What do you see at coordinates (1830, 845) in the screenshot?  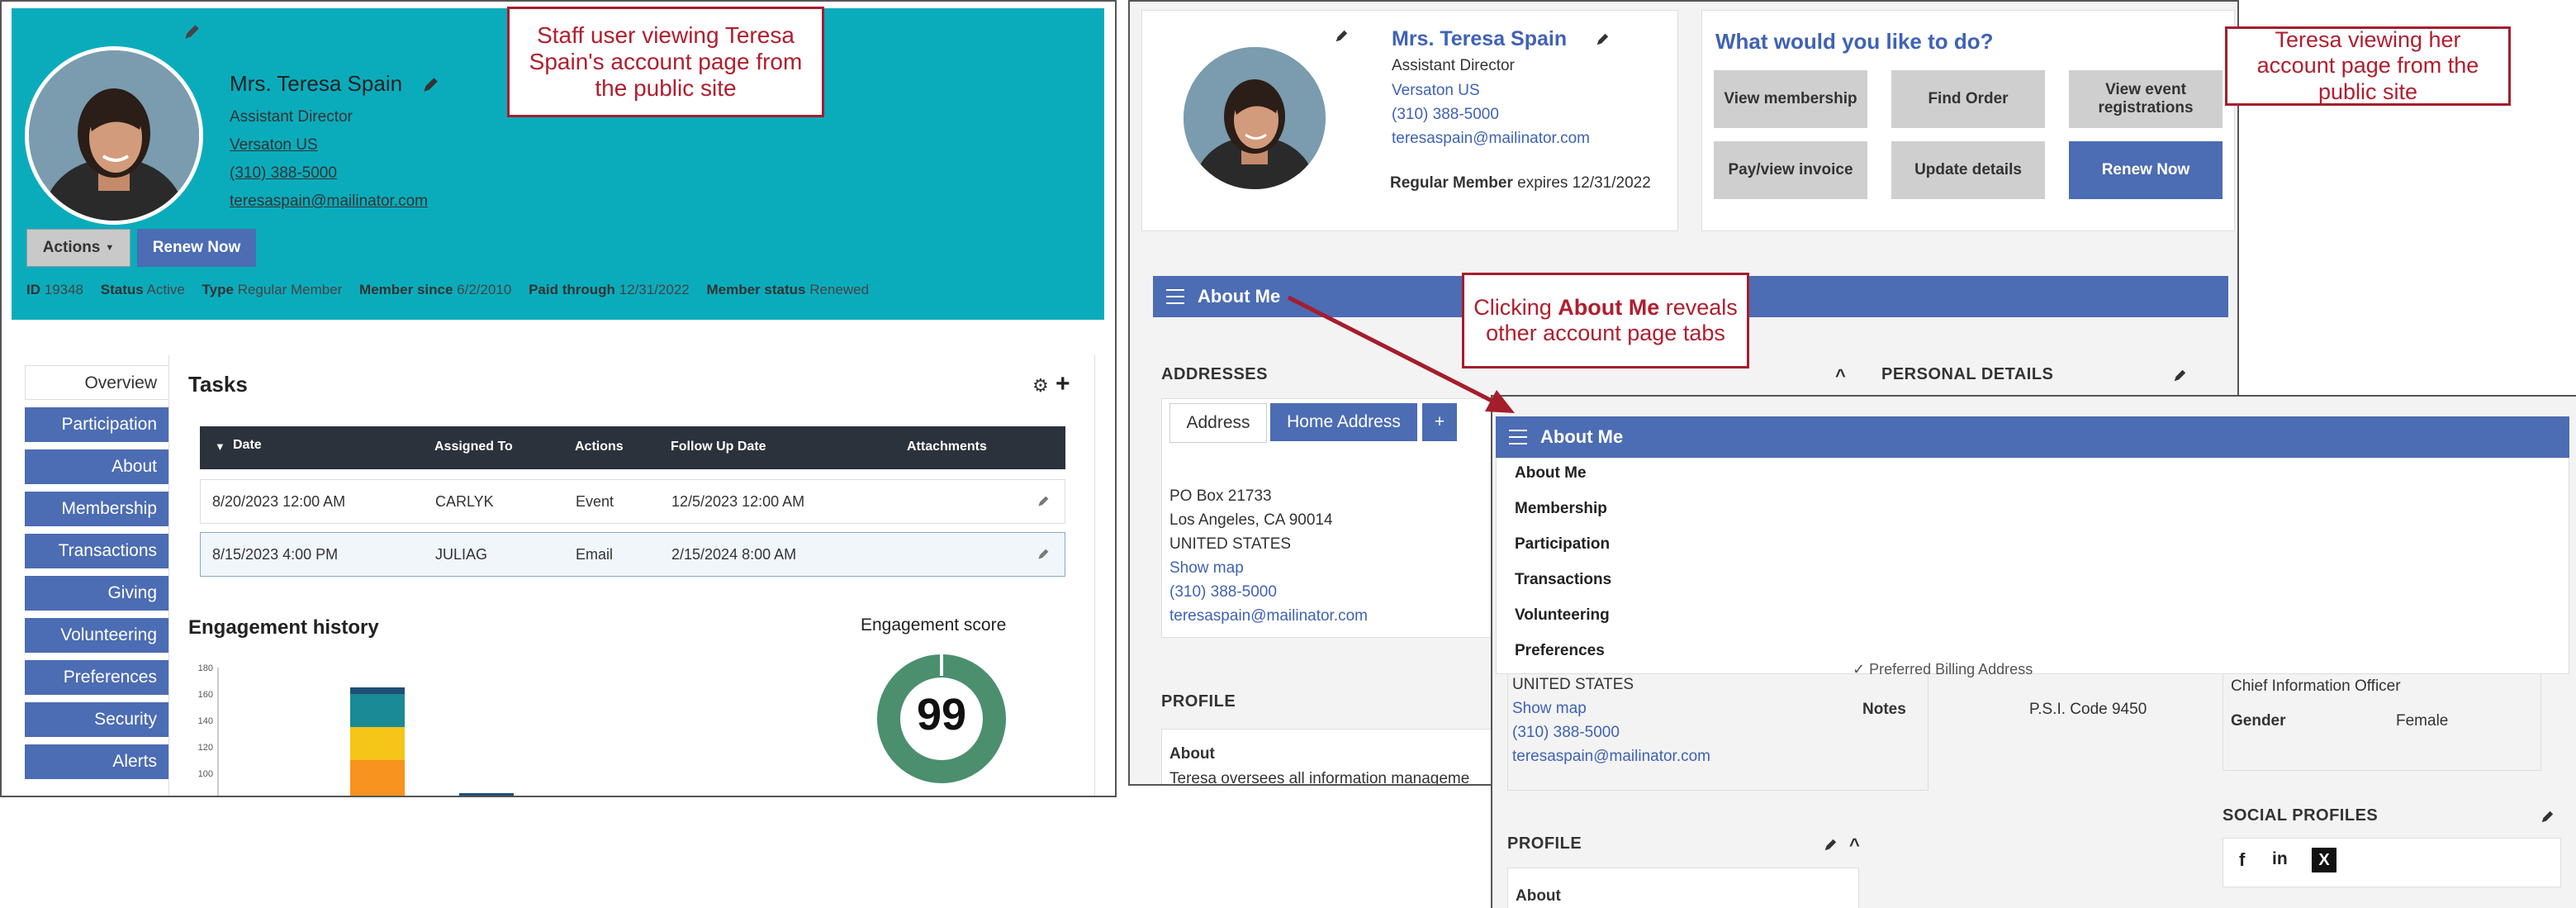 I see `edit-profile-icon` at bounding box center [1830, 845].